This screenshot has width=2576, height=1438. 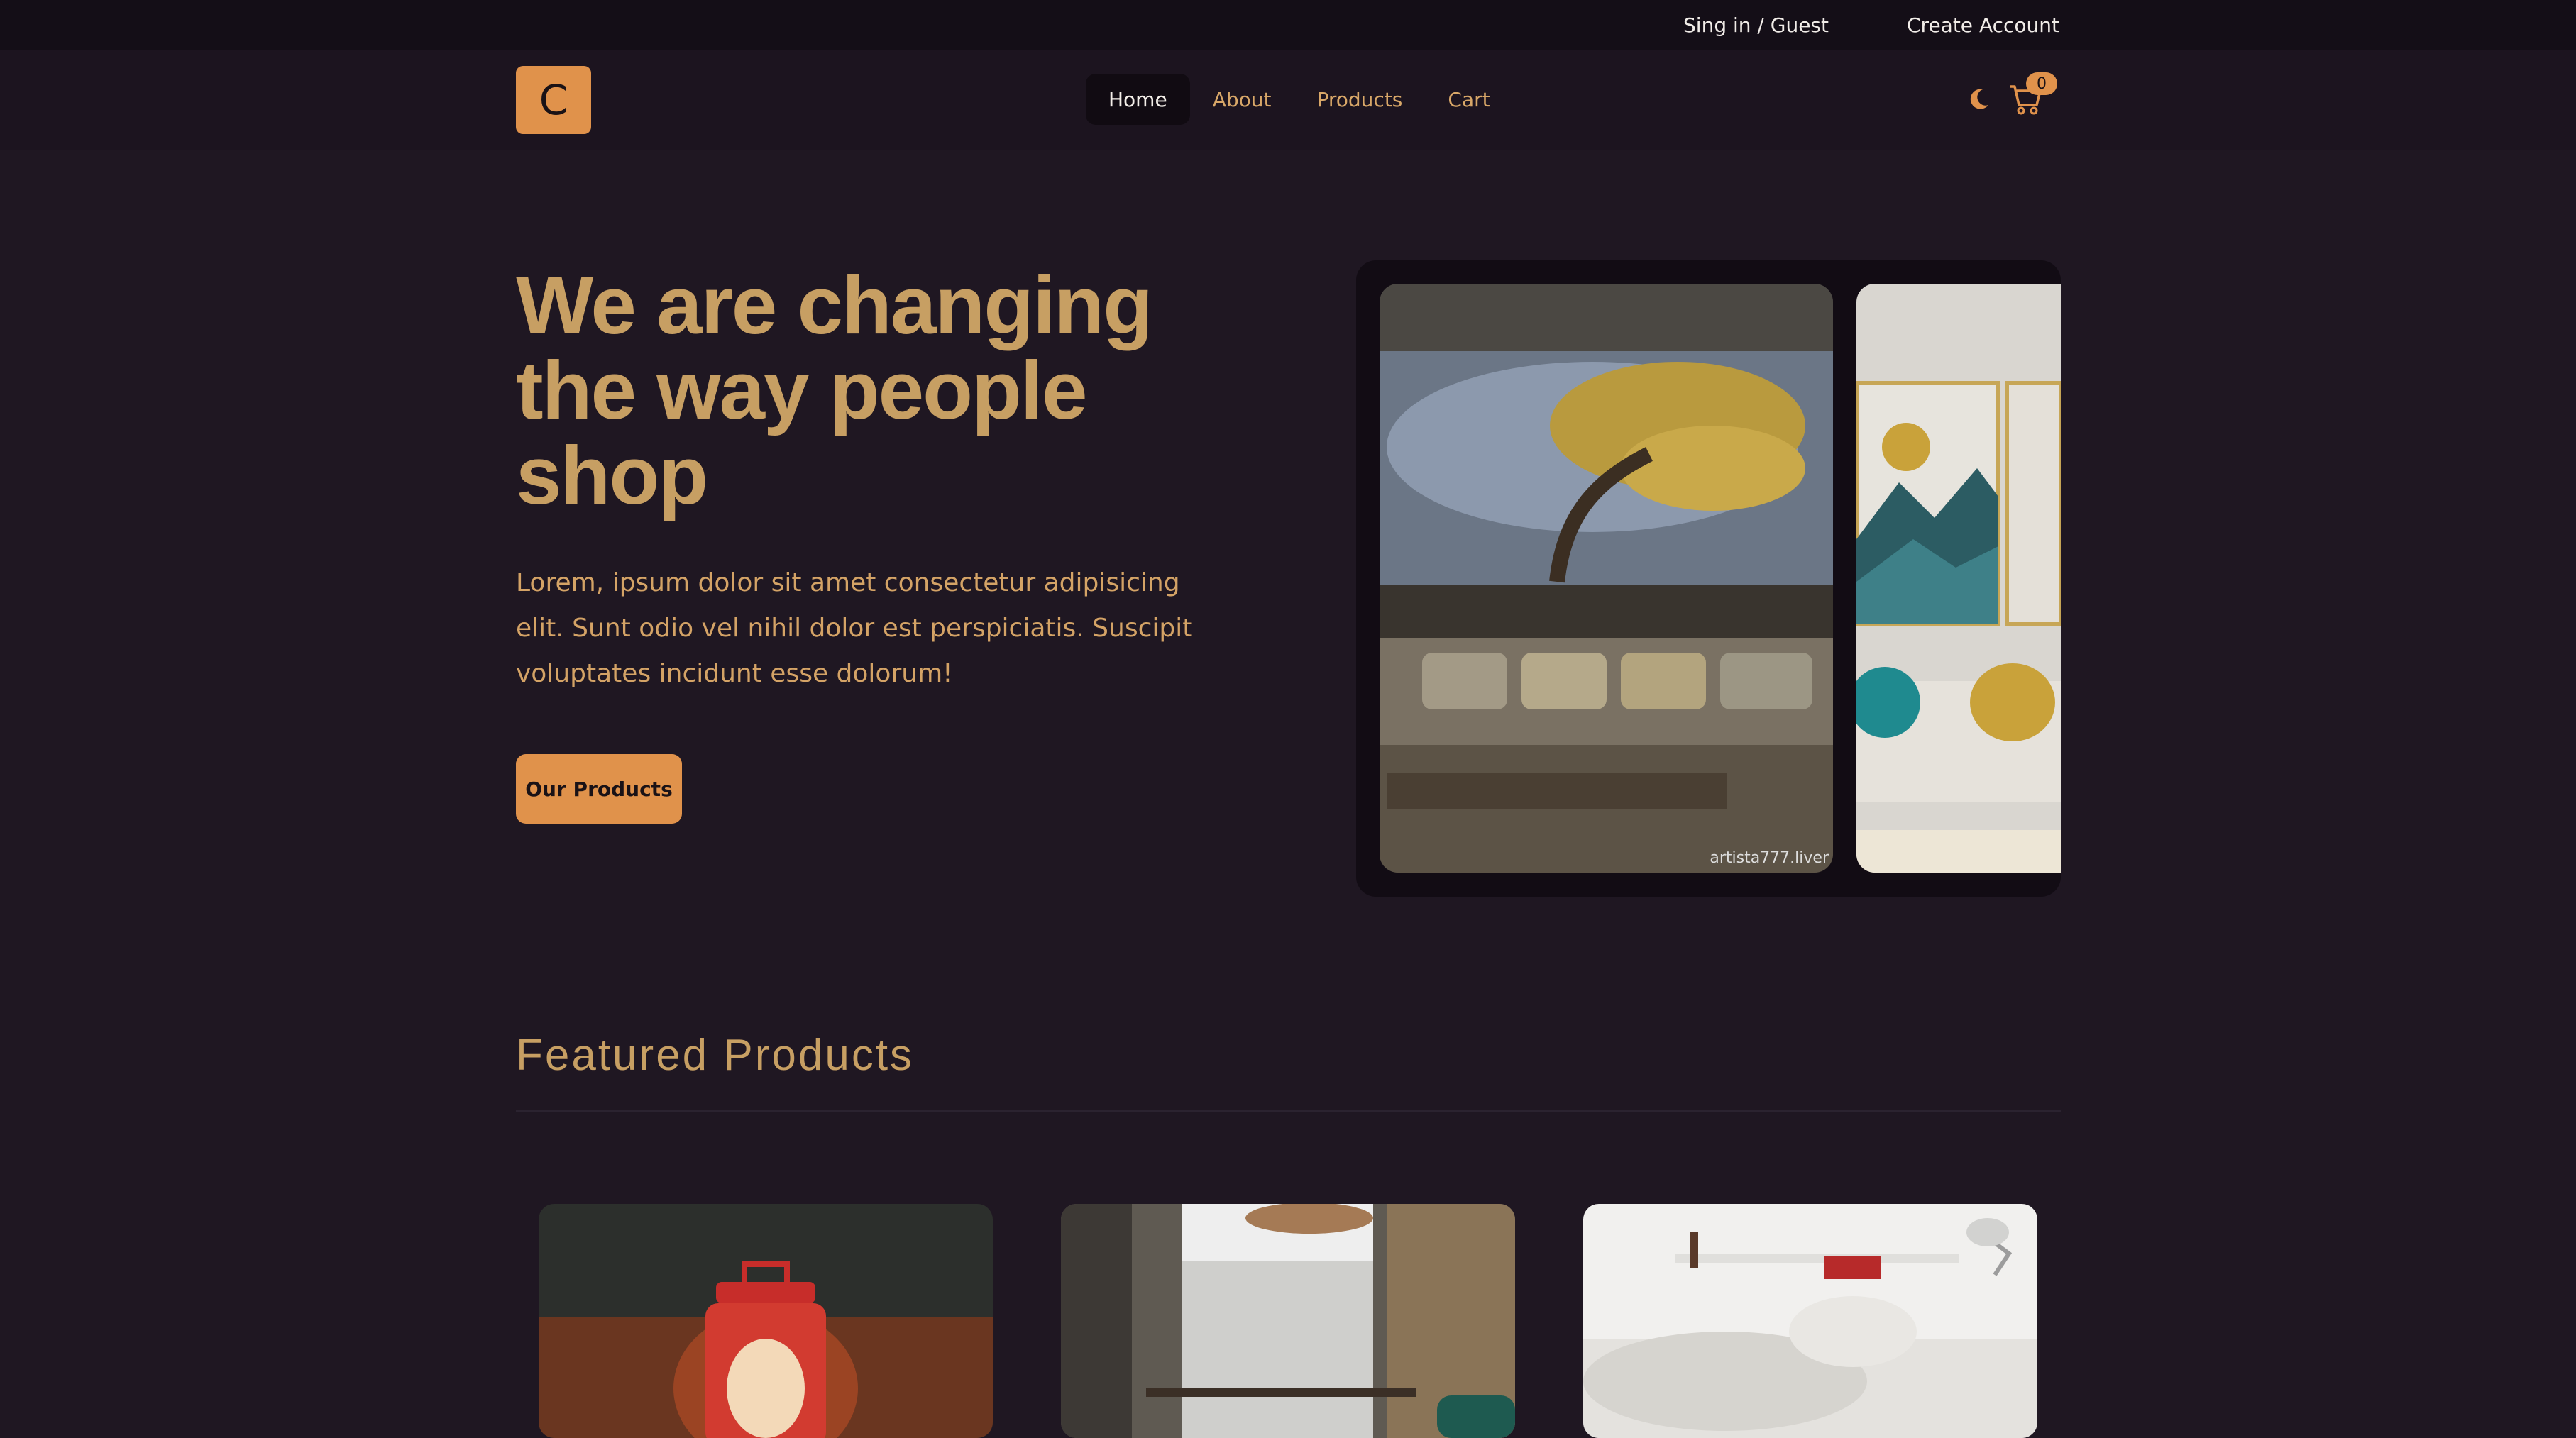 I want to click on cart-count-badge: 0, so click(x=2041, y=83).